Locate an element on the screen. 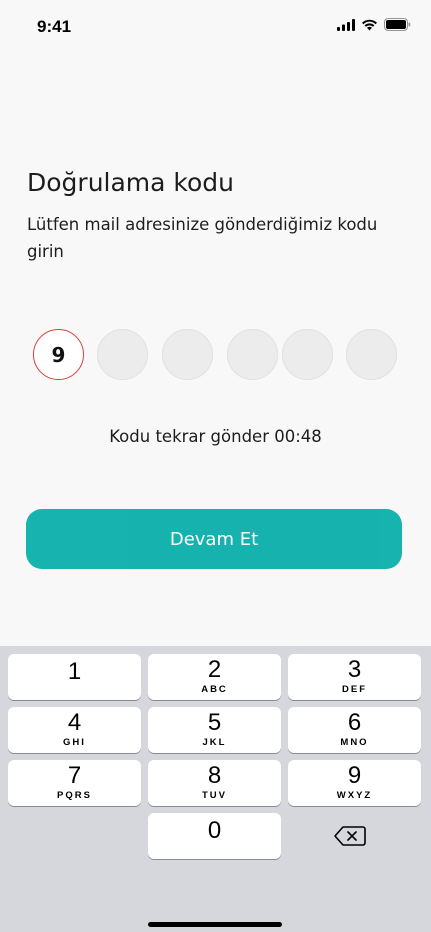 Image resolution: width=431 pixels, height=932 pixels. battery-icon is located at coordinates (397, 24).